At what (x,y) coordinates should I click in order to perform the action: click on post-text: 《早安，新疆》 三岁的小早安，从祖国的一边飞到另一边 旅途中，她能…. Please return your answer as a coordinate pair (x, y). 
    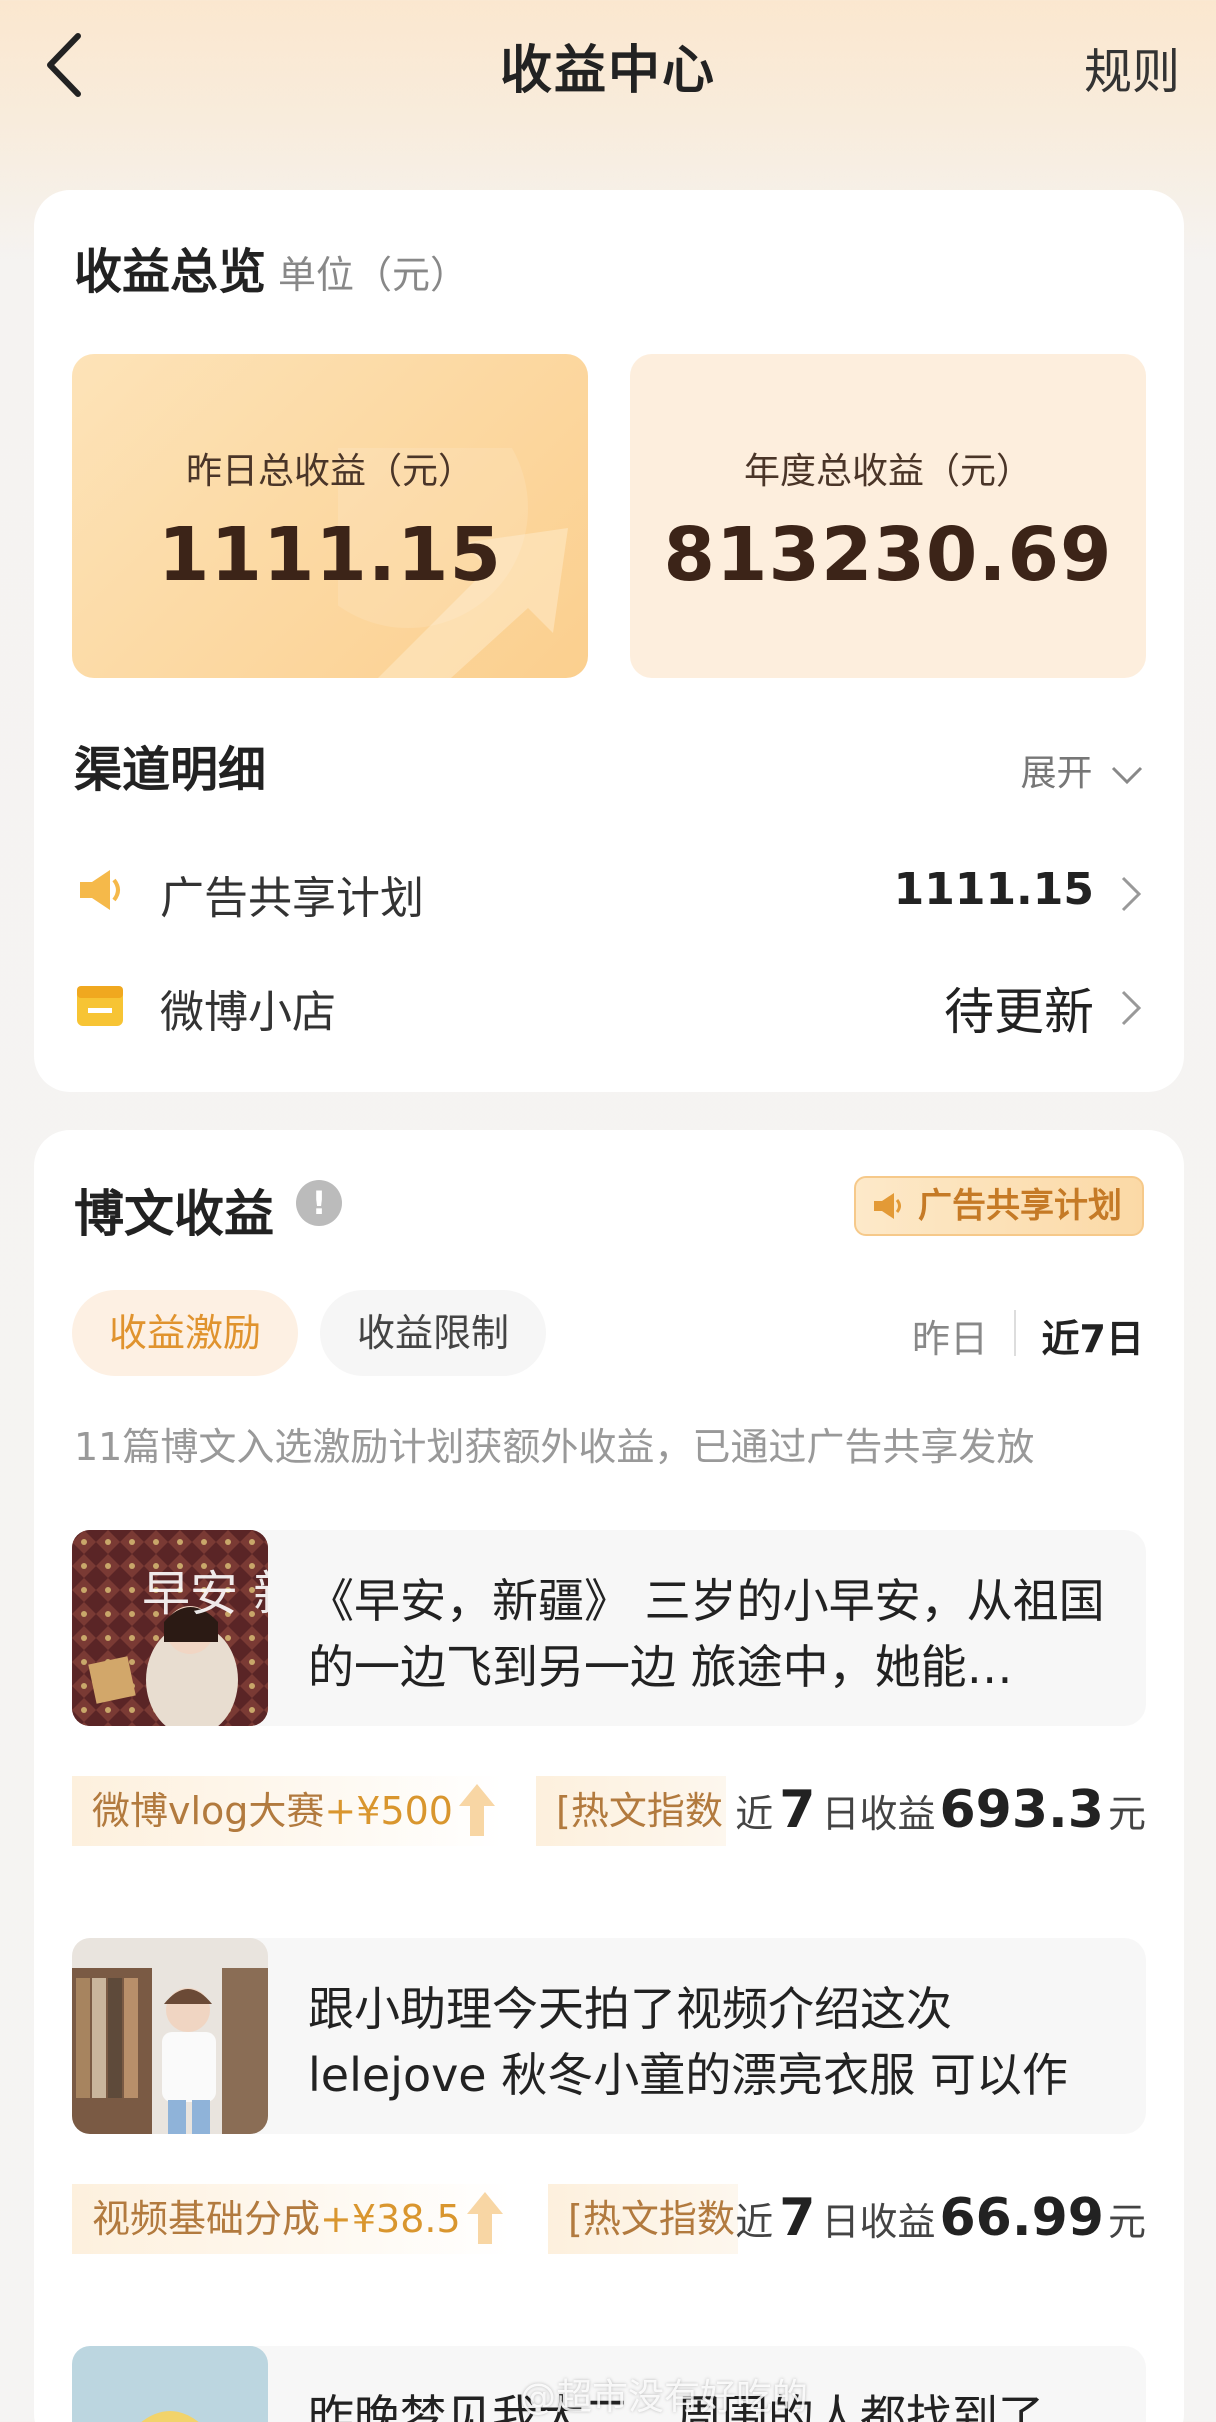
    Looking at the image, I should click on (706, 1634).